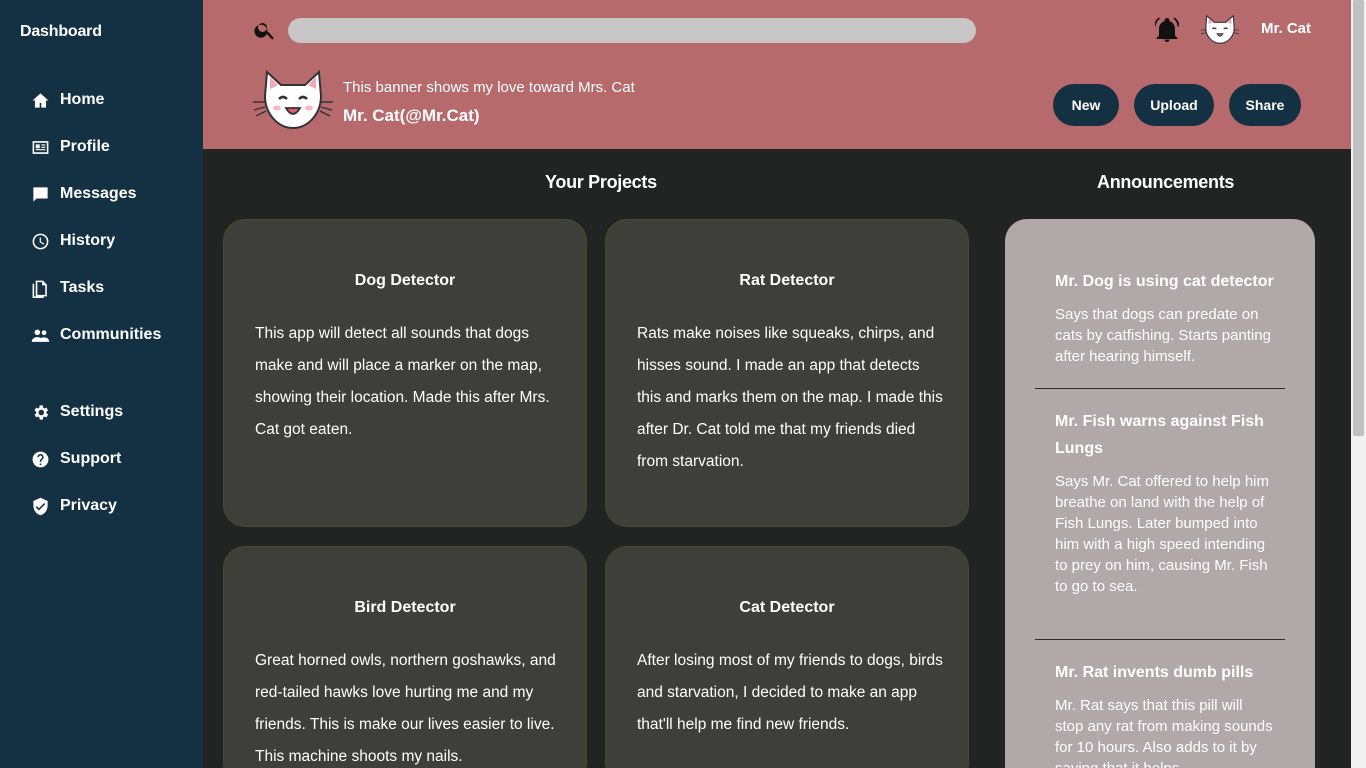  Describe the element at coordinates (40, 100) in the screenshot. I see `home-icon` at that location.